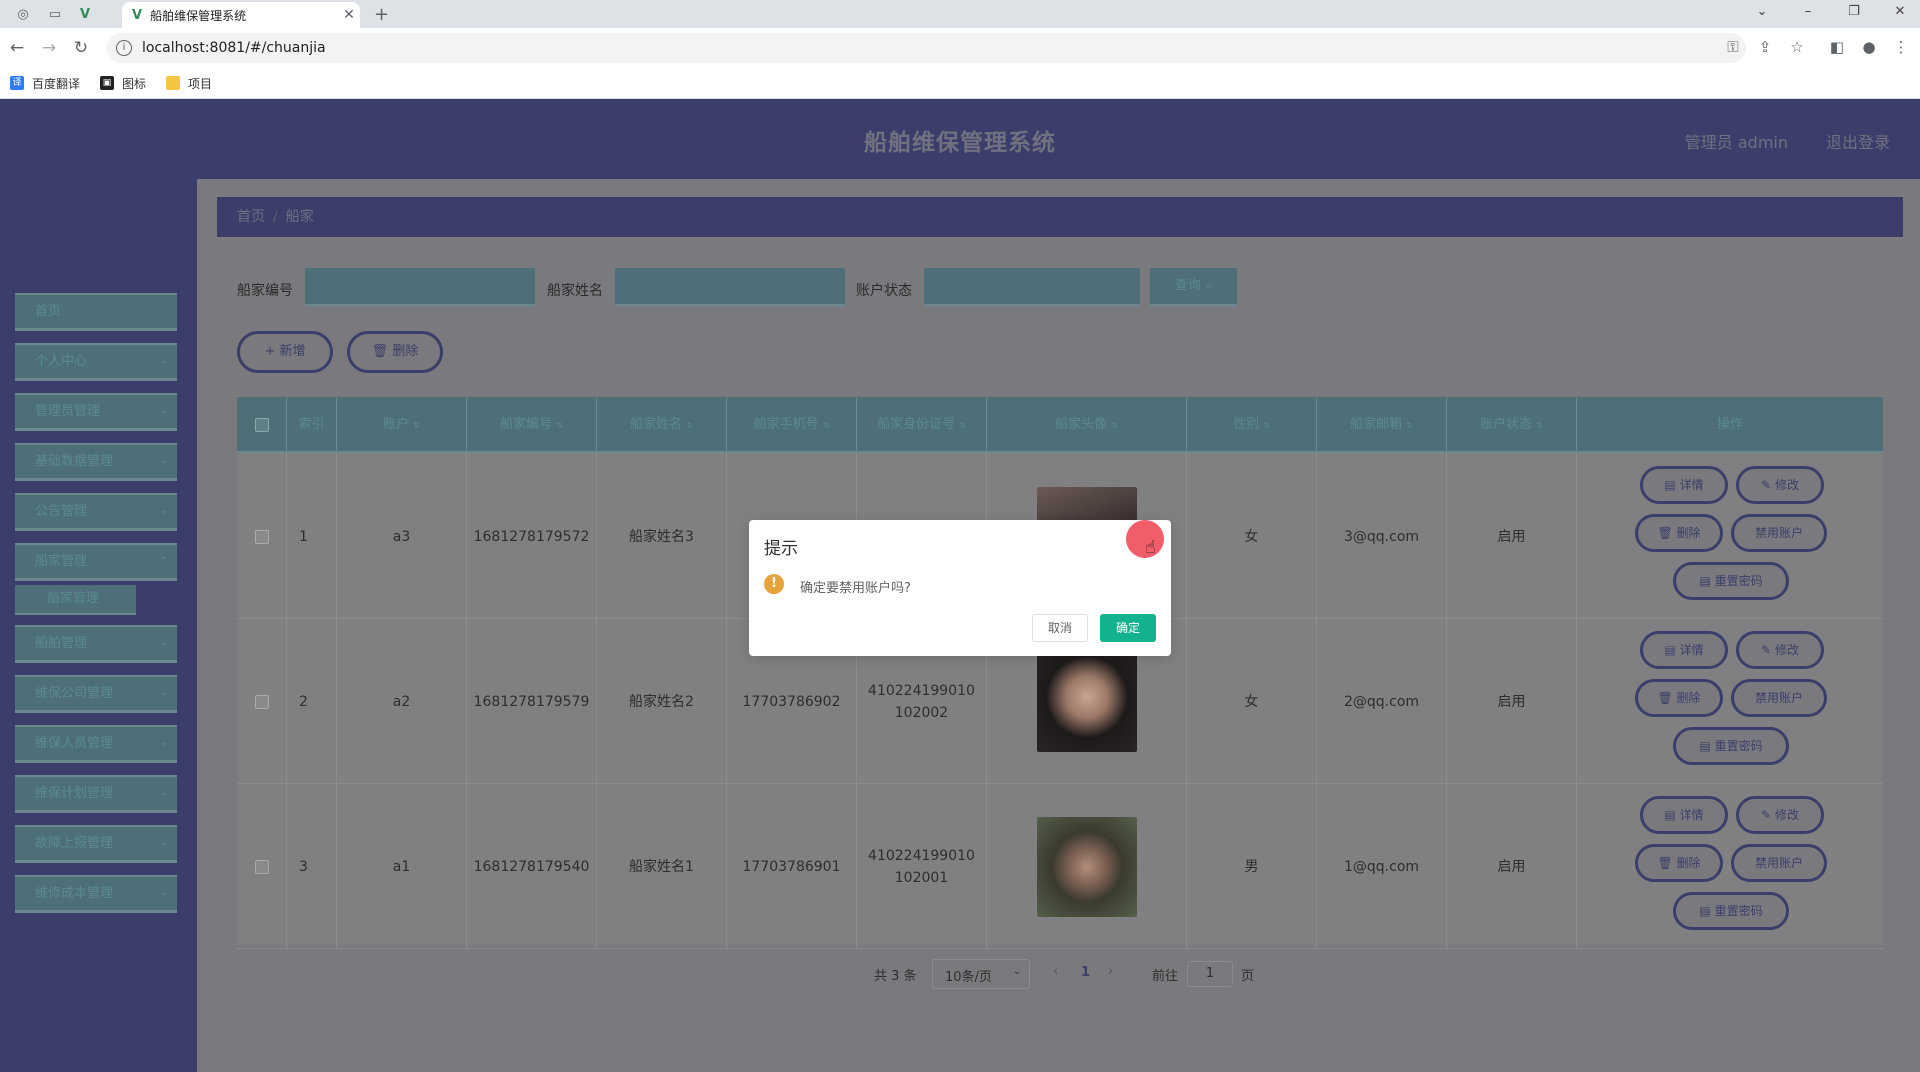 The image size is (1920, 1072). What do you see at coordinates (81, 48) in the screenshot?
I see `reload-icon: ↻` at bounding box center [81, 48].